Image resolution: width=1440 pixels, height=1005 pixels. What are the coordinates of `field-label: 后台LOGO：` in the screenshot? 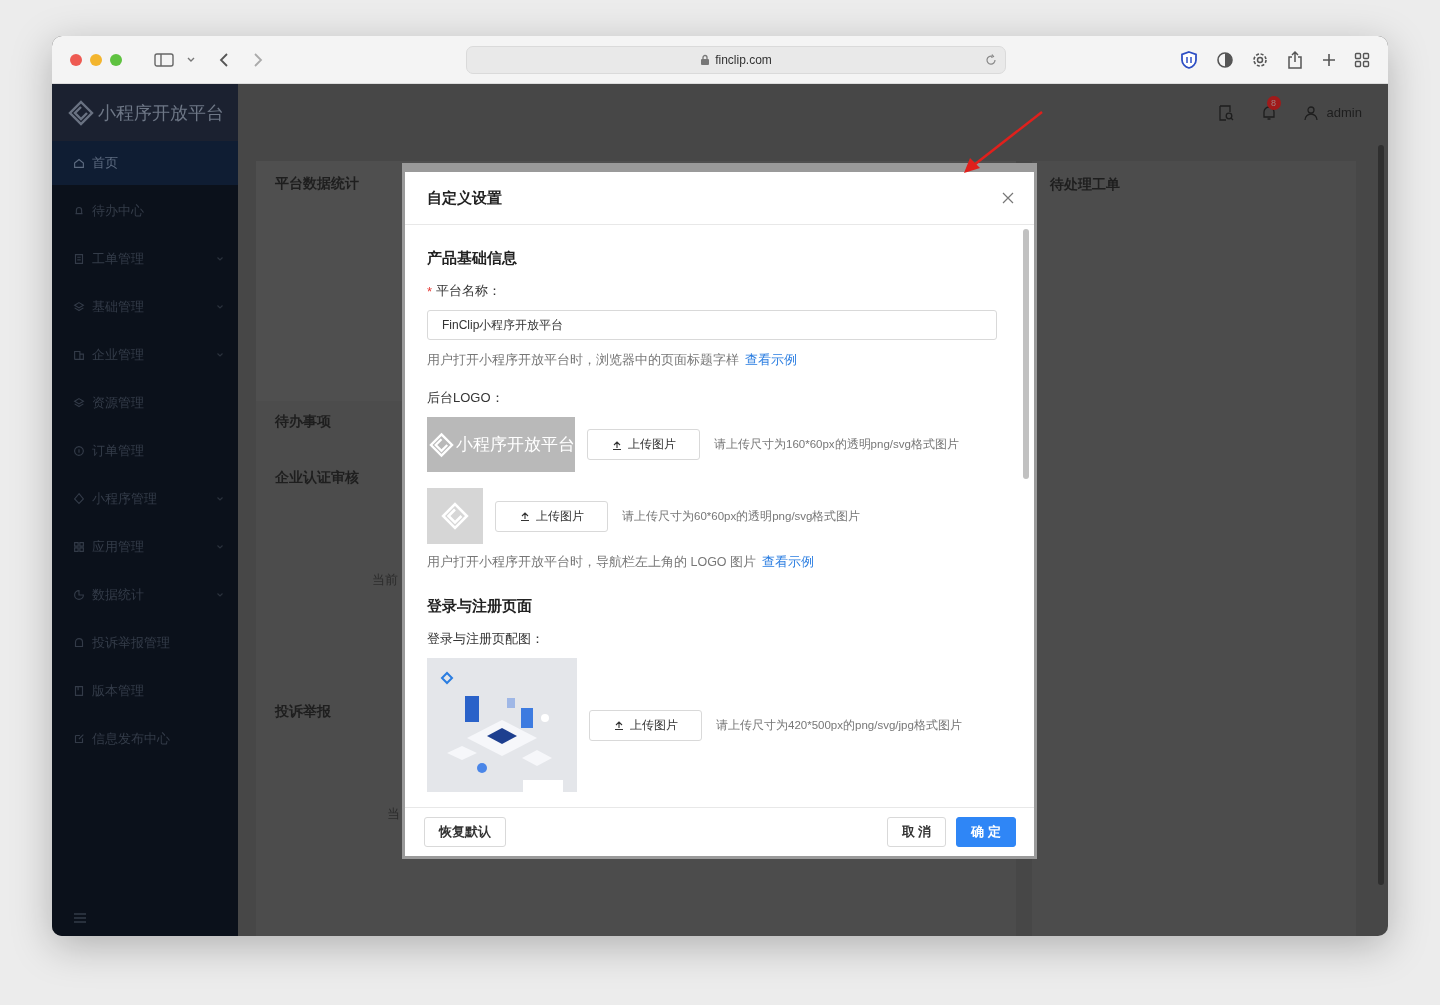 It's located at (465, 398).